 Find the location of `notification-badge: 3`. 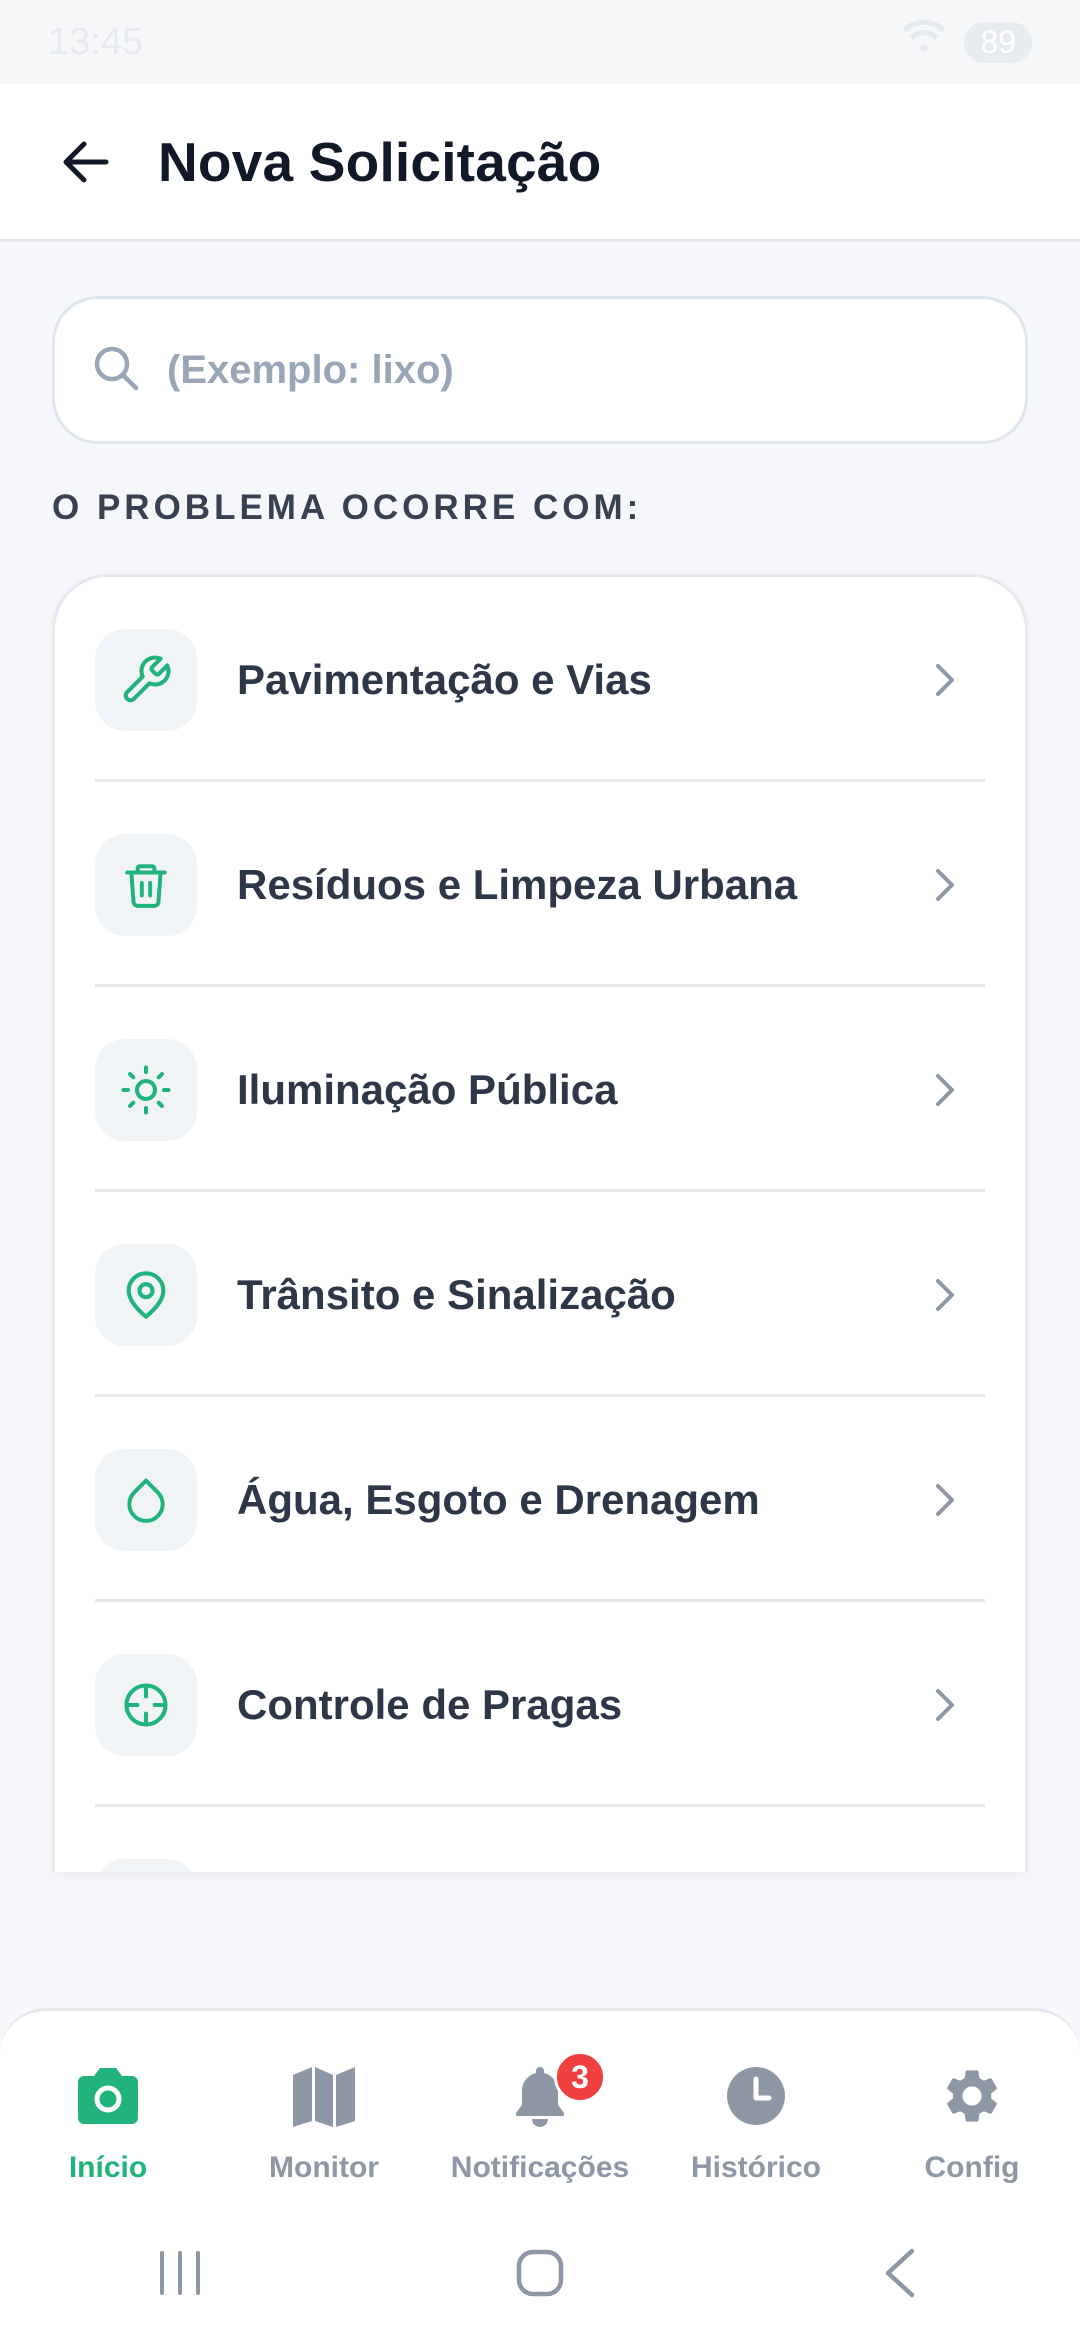

notification-badge: 3 is located at coordinates (580, 2077).